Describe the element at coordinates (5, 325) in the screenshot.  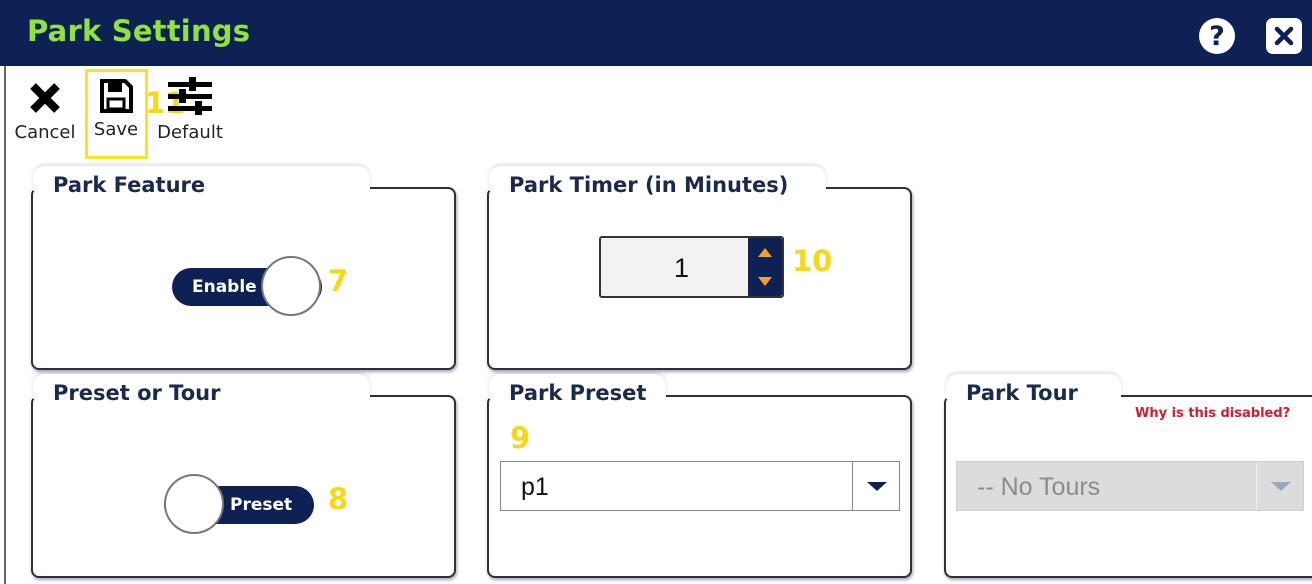
I see `dialog-left-border` at that location.